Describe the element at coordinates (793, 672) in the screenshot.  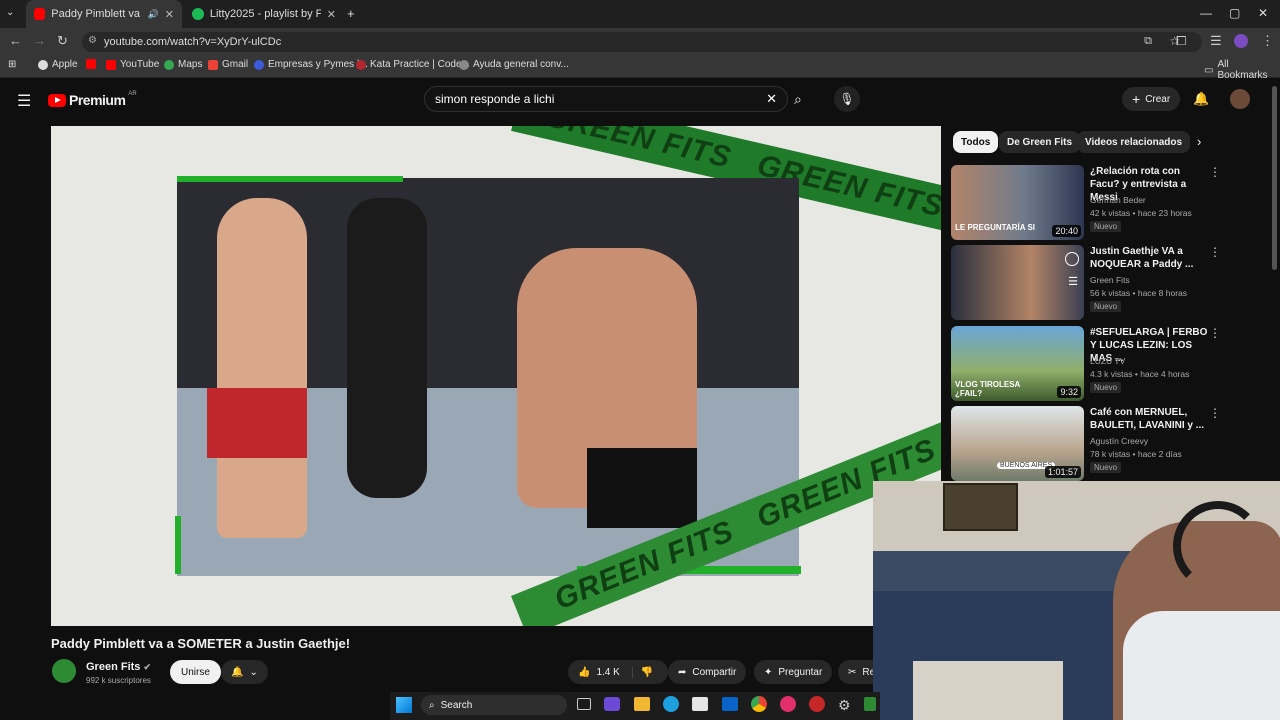
I see `ask-button: ✦ Preguntar` at that location.